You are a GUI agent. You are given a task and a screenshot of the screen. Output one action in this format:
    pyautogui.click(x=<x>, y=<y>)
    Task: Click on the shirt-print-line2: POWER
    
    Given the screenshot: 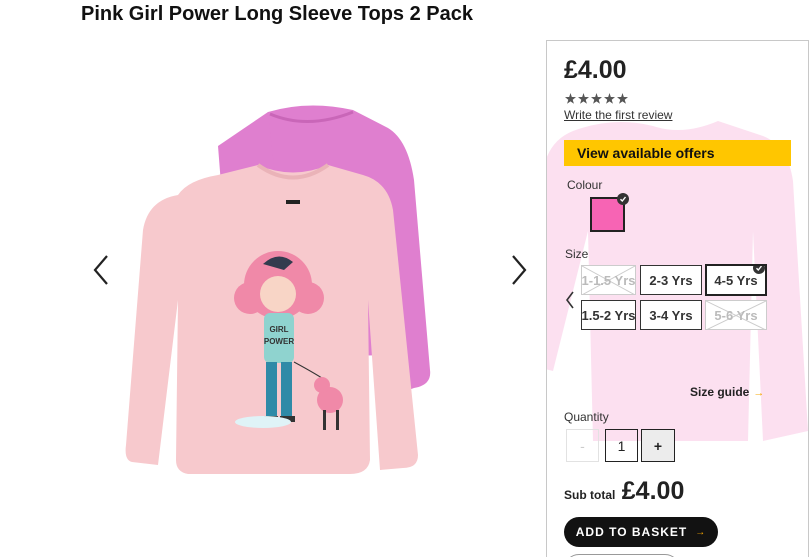 What is the action you would take?
    pyautogui.click(x=279, y=341)
    